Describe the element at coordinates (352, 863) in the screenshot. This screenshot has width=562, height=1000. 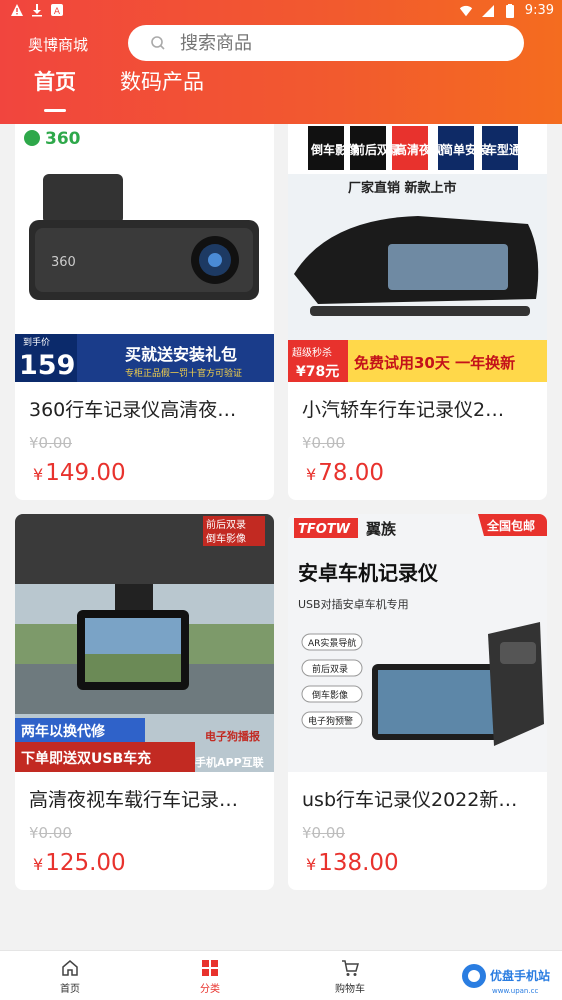
I see `sale-price: ¥138.00` at that location.